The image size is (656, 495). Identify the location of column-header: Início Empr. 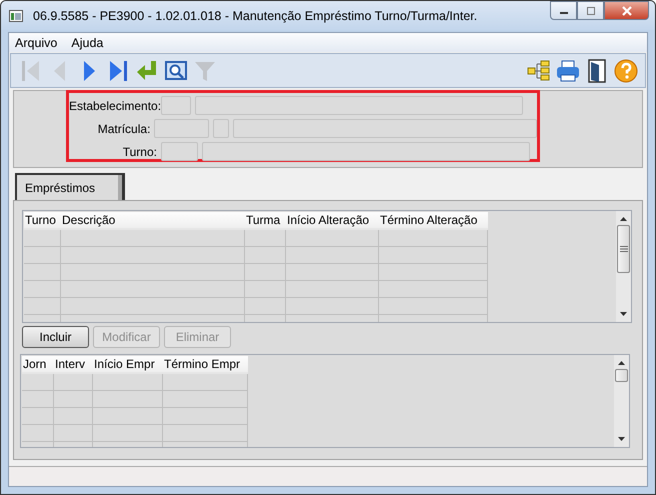
(128, 364).